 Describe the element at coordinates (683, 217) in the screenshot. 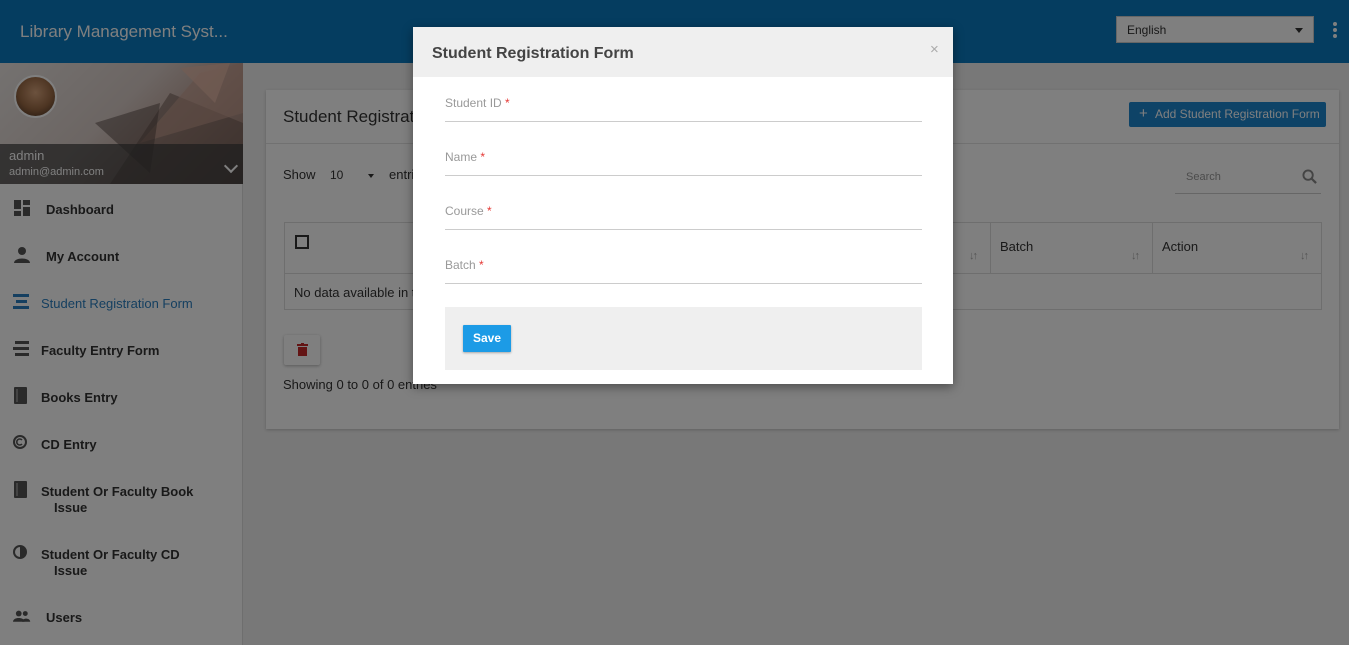

I see `course-field: Course *` at that location.